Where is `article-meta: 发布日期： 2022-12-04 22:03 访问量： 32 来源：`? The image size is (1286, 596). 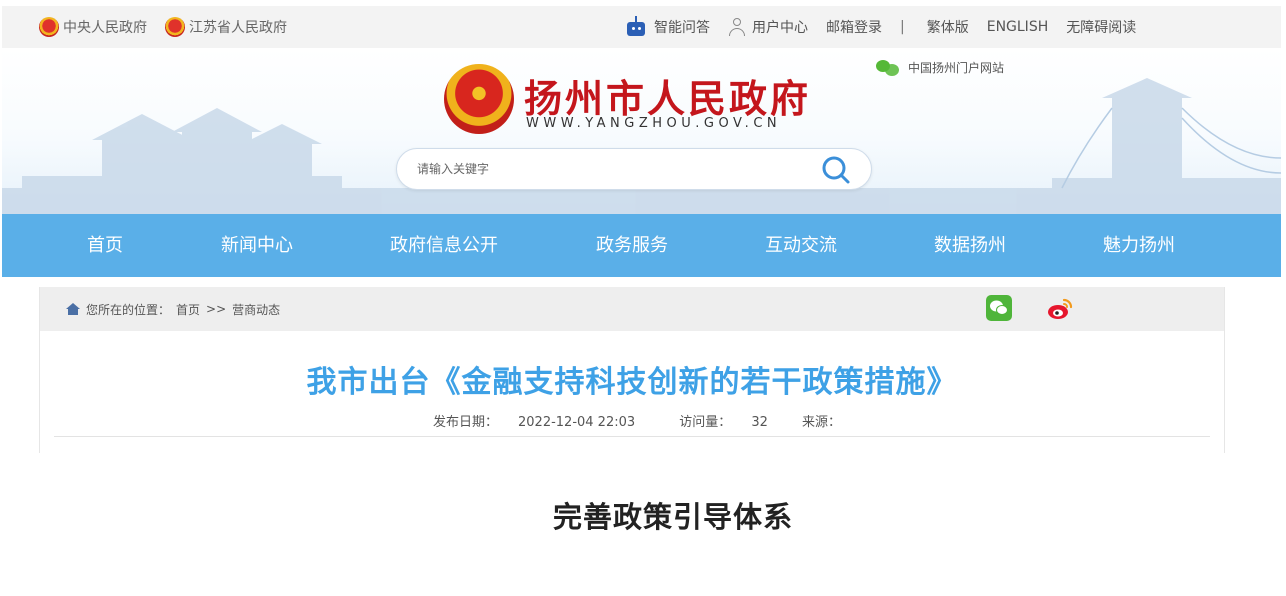
article-meta: 发布日期： 2022-12-04 22:03 访问量： 32 来源： is located at coordinates (632, 420).